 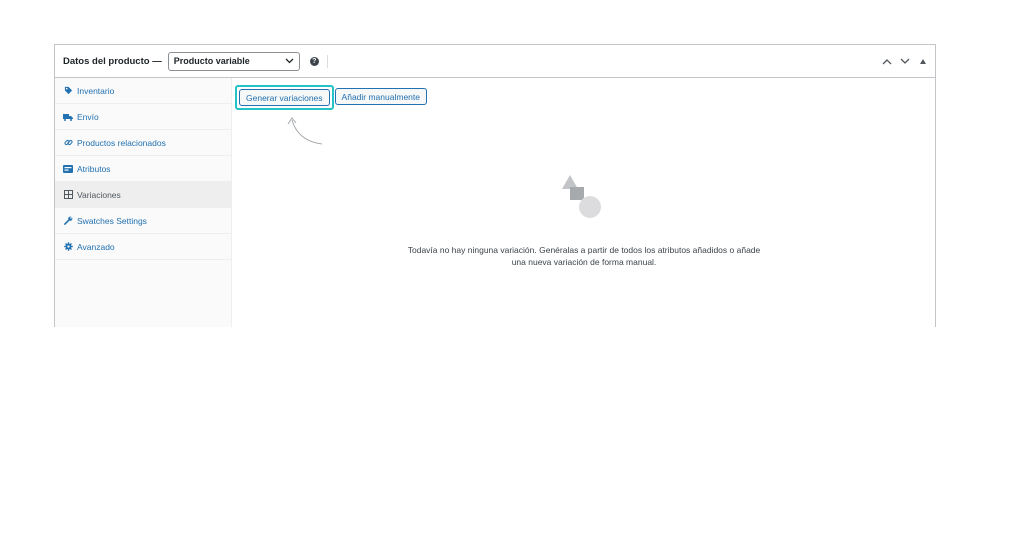 What do you see at coordinates (923, 62) in the screenshot?
I see `triangle-up-icon` at bounding box center [923, 62].